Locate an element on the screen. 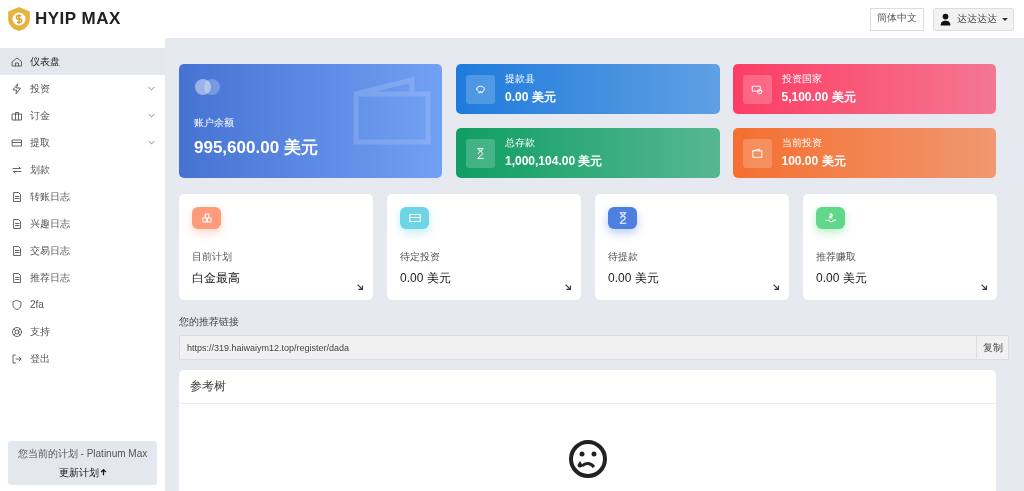  current-plan-text: 您当前的计划 - Platinum Max is located at coordinates (82, 453).